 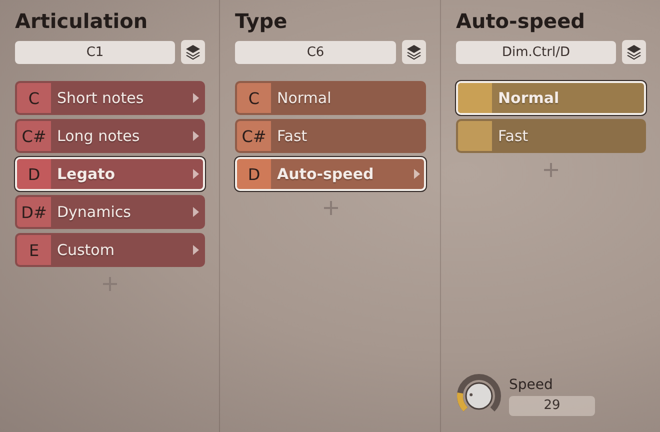 I want to click on articulation-item: C# Long notes, so click(x=110, y=136).